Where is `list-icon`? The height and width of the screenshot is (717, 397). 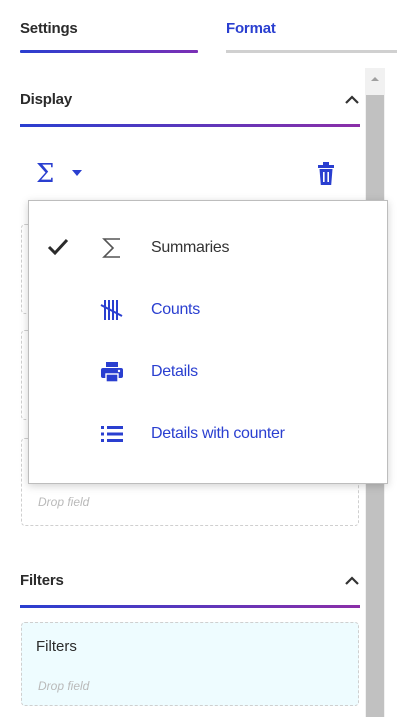 list-icon is located at coordinates (112, 434).